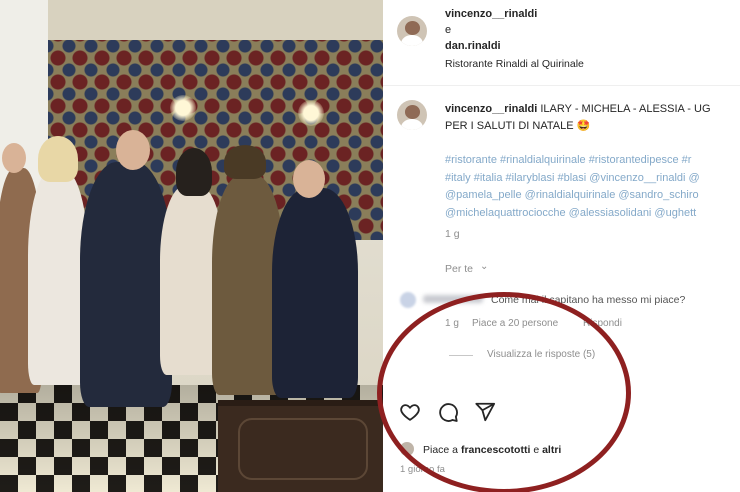 Image resolution: width=740 pixels, height=492 pixels. Describe the element at coordinates (514, 64) in the screenshot. I see `post-location: Ristorante Rinaldi al Quirinale` at that location.